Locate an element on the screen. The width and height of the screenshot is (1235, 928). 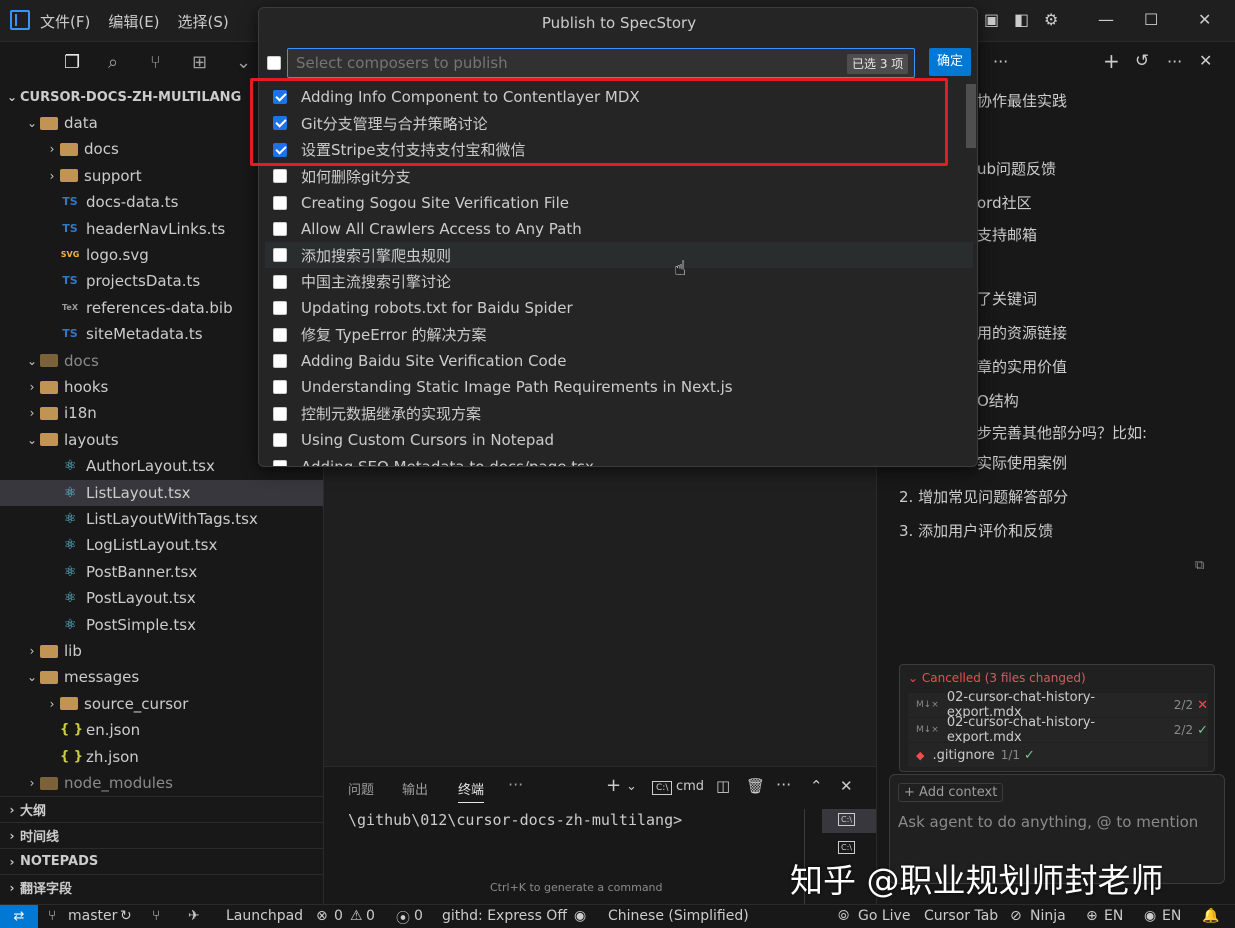
tree-file: { } zh.json is located at coordinates (161, 757).